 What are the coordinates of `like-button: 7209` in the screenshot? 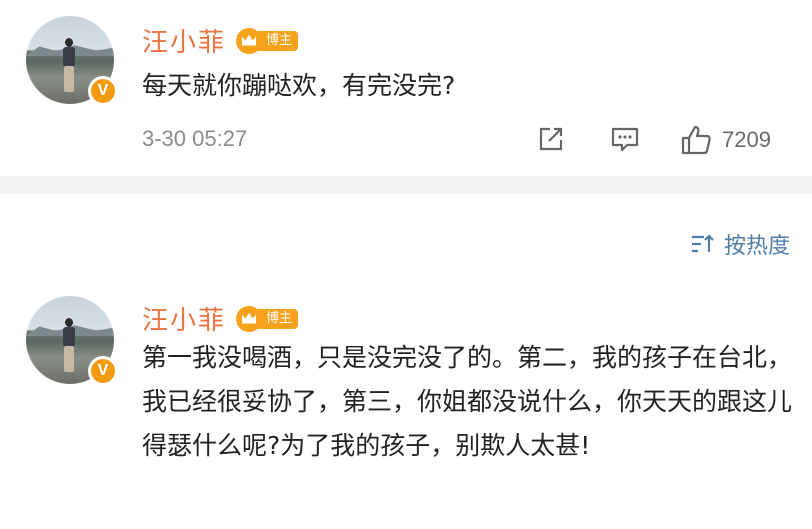 It's located at (725, 140).